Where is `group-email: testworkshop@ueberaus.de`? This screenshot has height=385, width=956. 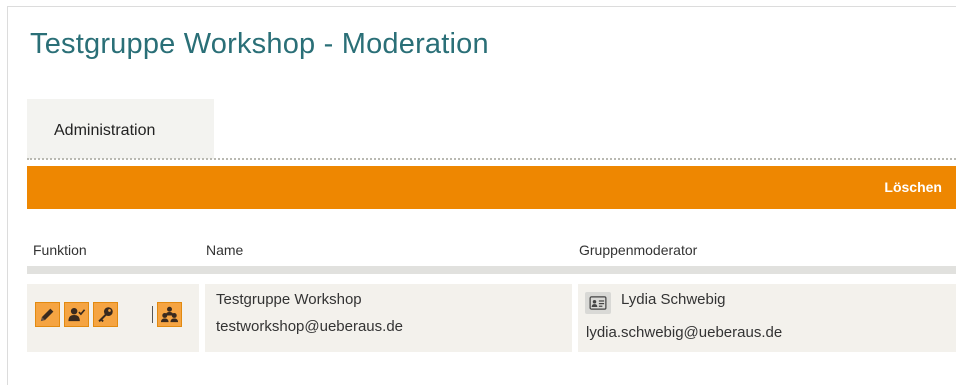
group-email: testworkshop@ueberaus.de is located at coordinates (310, 326).